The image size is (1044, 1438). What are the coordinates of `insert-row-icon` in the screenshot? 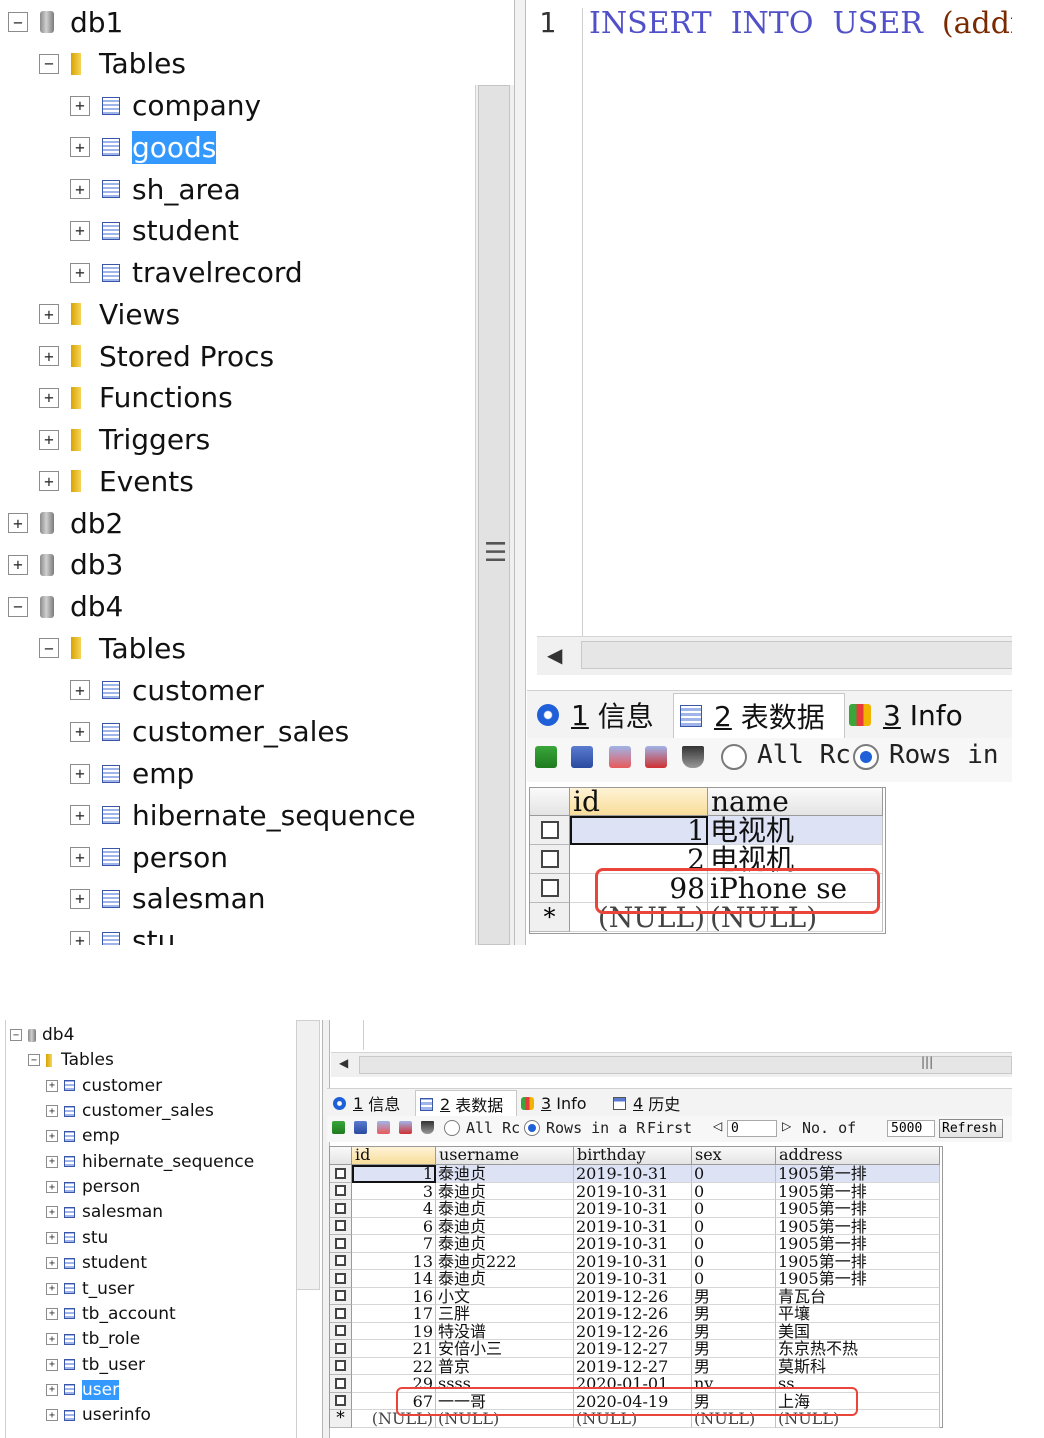 It's located at (338, 1127).